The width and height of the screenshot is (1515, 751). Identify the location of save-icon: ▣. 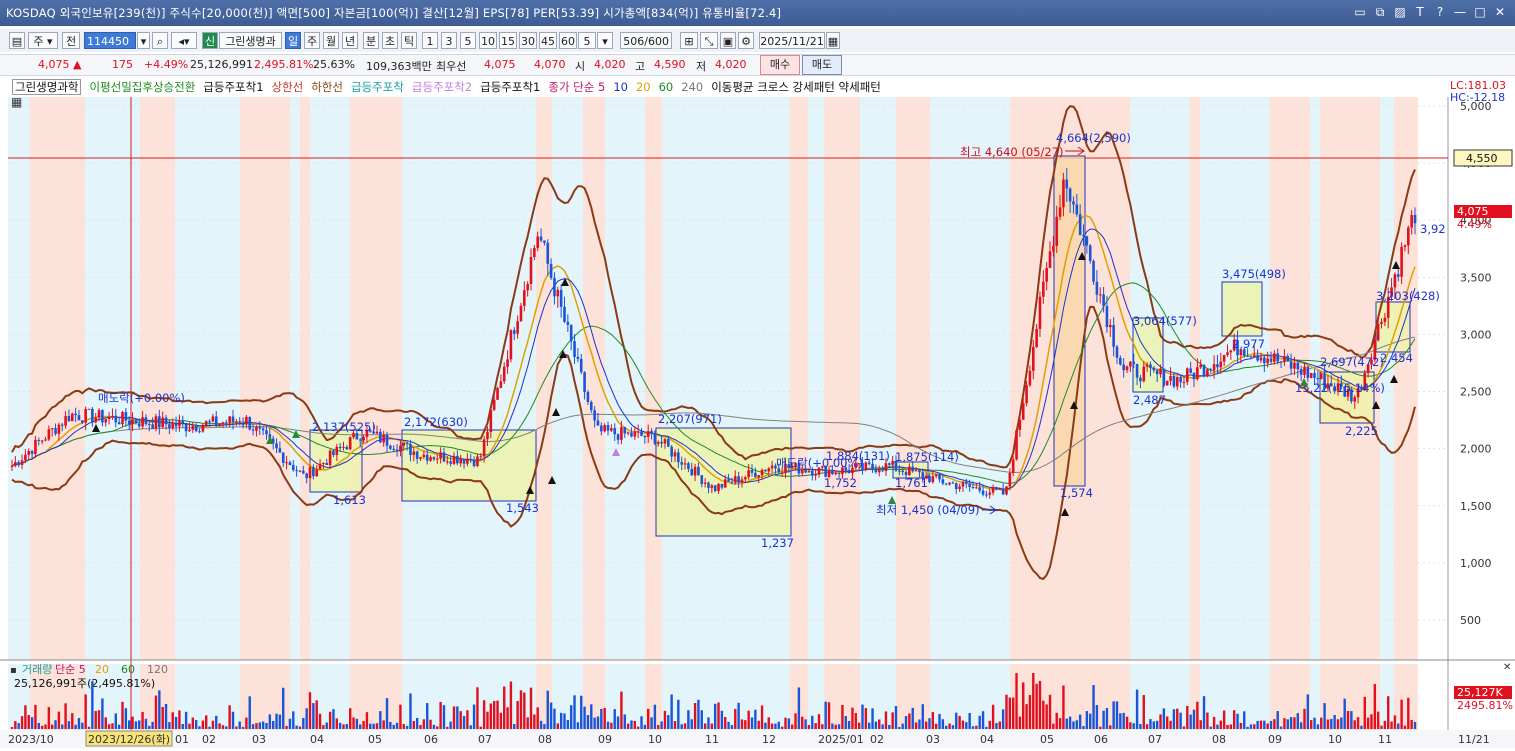
(728, 40).